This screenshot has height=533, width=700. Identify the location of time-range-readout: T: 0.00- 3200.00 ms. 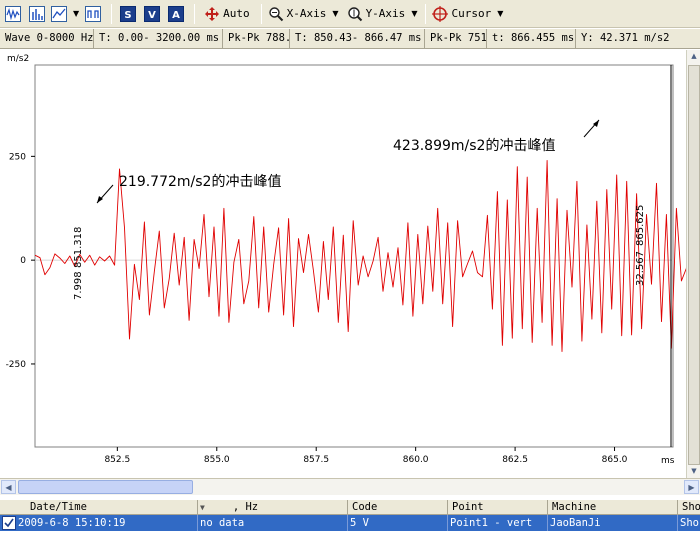
(158, 38).